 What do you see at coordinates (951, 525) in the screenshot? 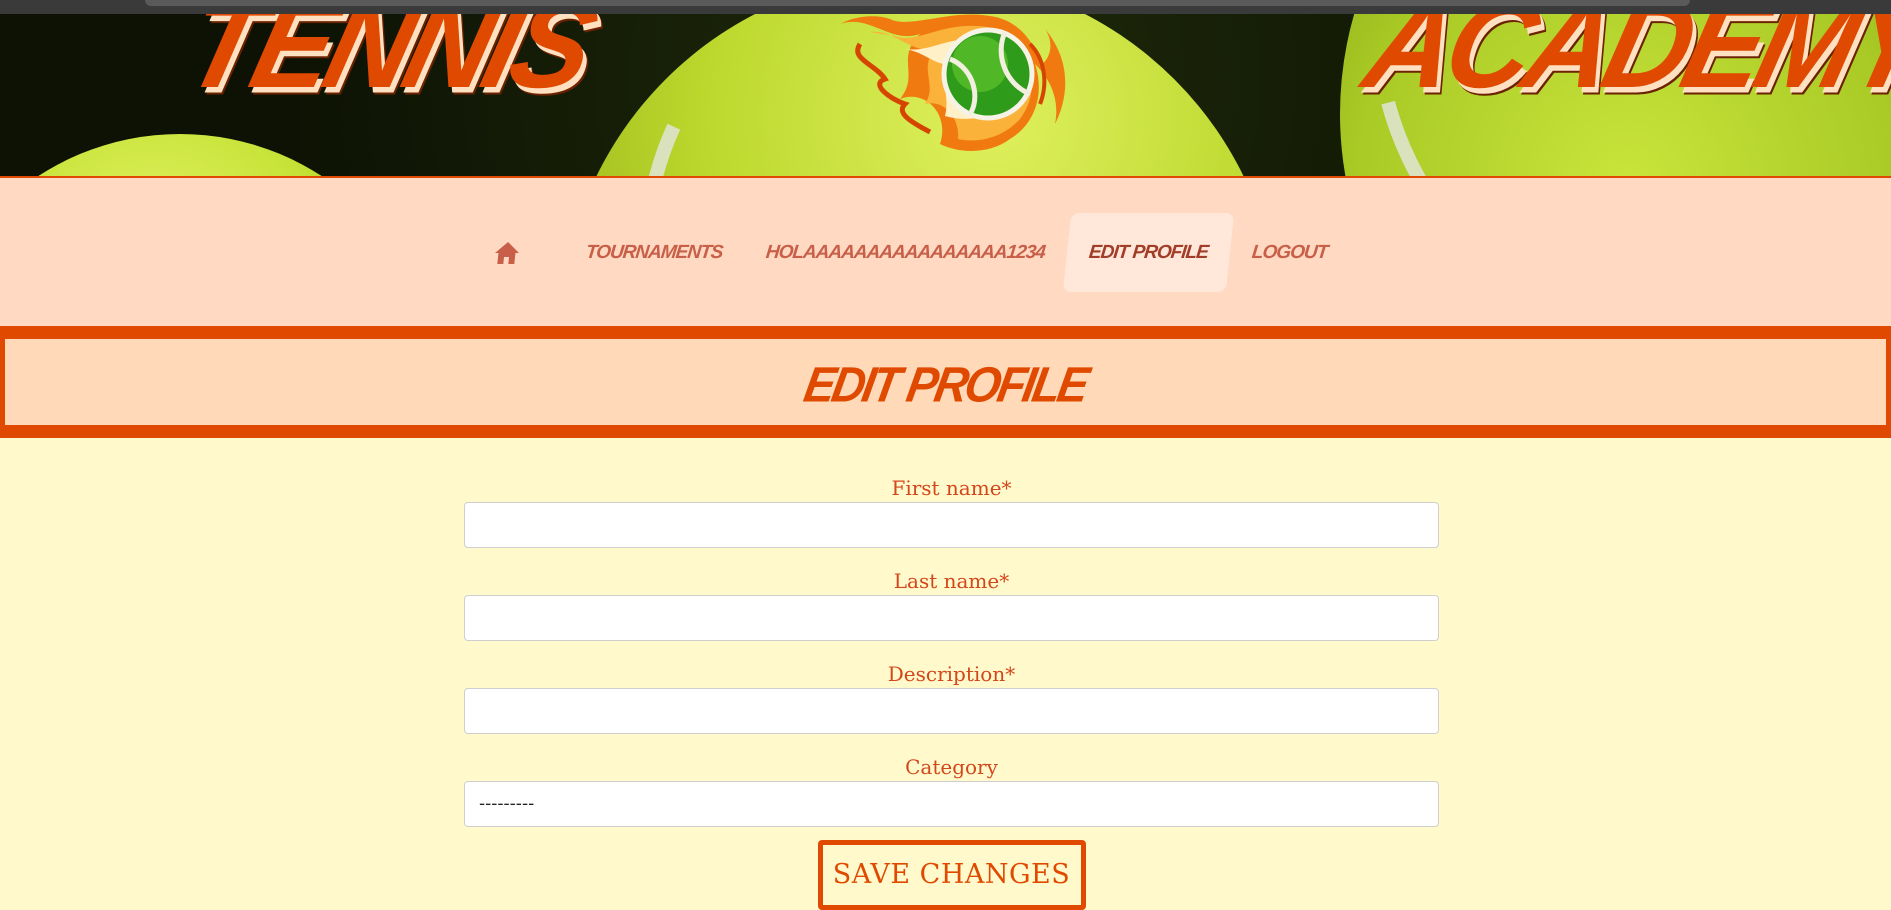
I see `first-name-input` at bounding box center [951, 525].